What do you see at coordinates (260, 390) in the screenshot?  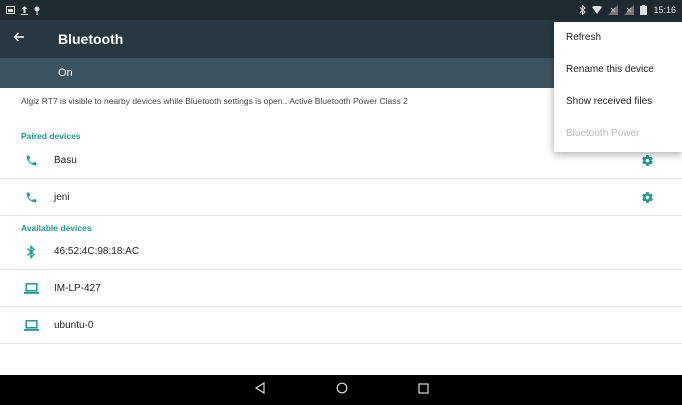 I see `back-nav-icon` at bounding box center [260, 390].